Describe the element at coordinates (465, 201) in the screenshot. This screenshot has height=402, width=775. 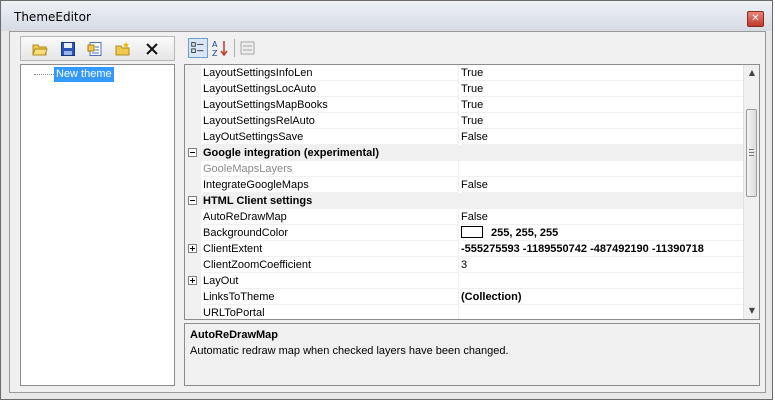
I see `property-category: HTML Client settings` at that location.